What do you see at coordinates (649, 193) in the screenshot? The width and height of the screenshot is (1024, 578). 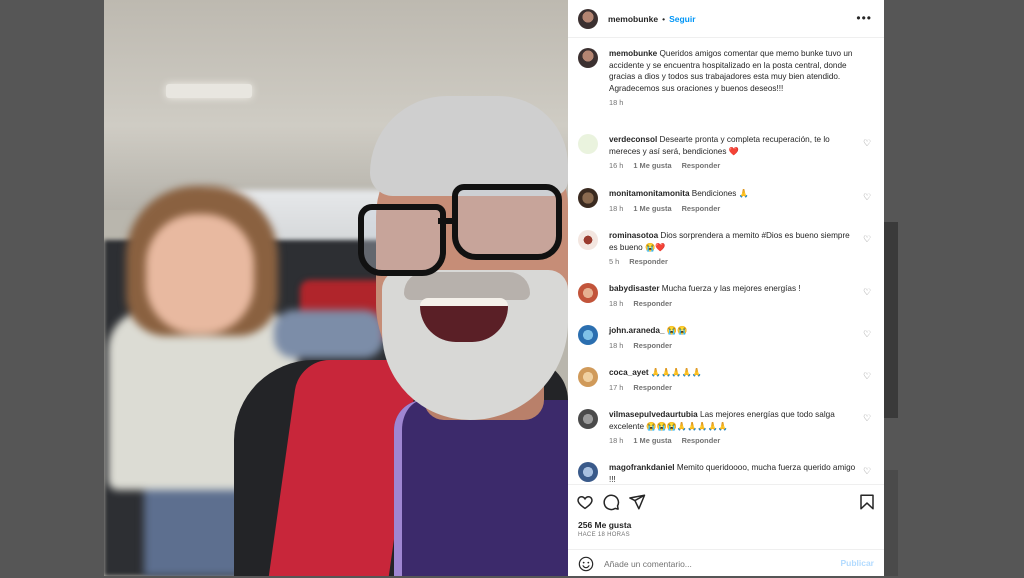 I see `comment-username: monitamonitamonita` at bounding box center [649, 193].